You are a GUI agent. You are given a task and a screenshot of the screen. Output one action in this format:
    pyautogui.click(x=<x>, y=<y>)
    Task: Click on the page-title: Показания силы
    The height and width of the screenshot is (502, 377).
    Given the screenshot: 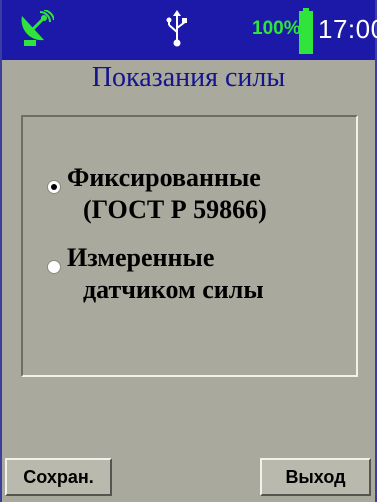 What is the action you would take?
    pyautogui.click(x=188, y=77)
    